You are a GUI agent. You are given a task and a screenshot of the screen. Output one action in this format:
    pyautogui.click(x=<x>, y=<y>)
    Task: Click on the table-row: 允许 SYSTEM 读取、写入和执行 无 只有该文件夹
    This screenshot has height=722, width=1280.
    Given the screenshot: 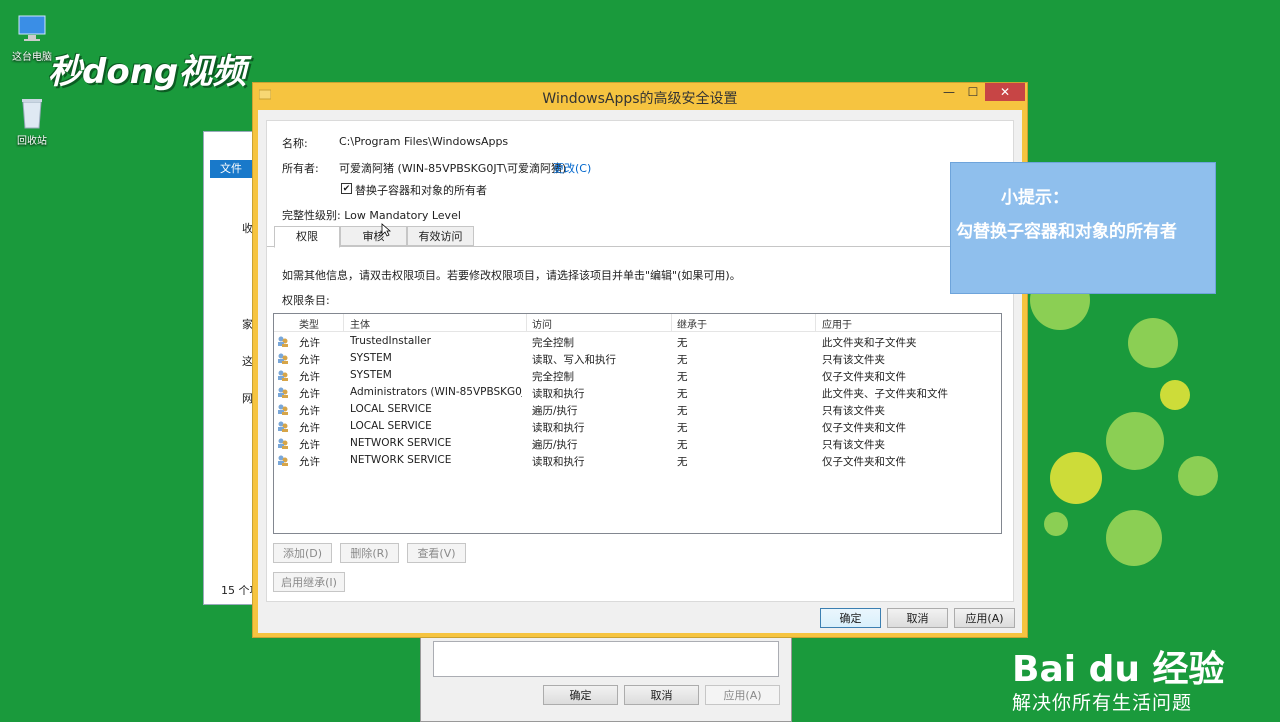 What is the action you would take?
    pyautogui.click(x=637, y=358)
    